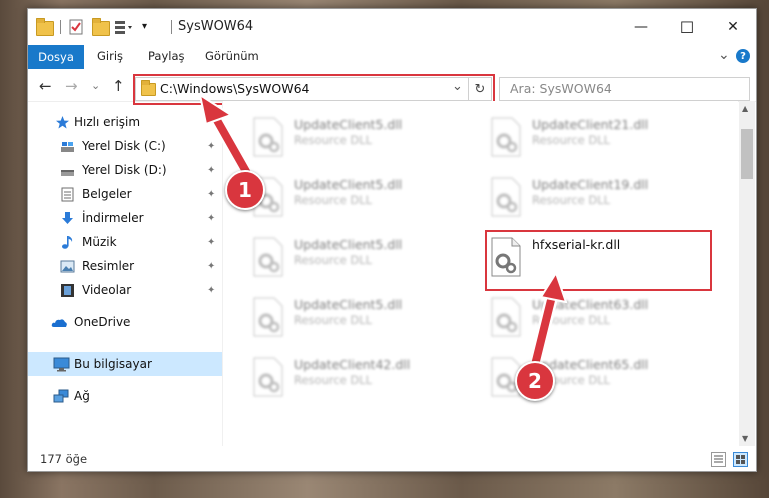 This screenshot has height=498, width=769. What do you see at coordinates (245, 190) in the screenshot?
I see `callout-badge-1: 1` at bounding box center [245, 190].